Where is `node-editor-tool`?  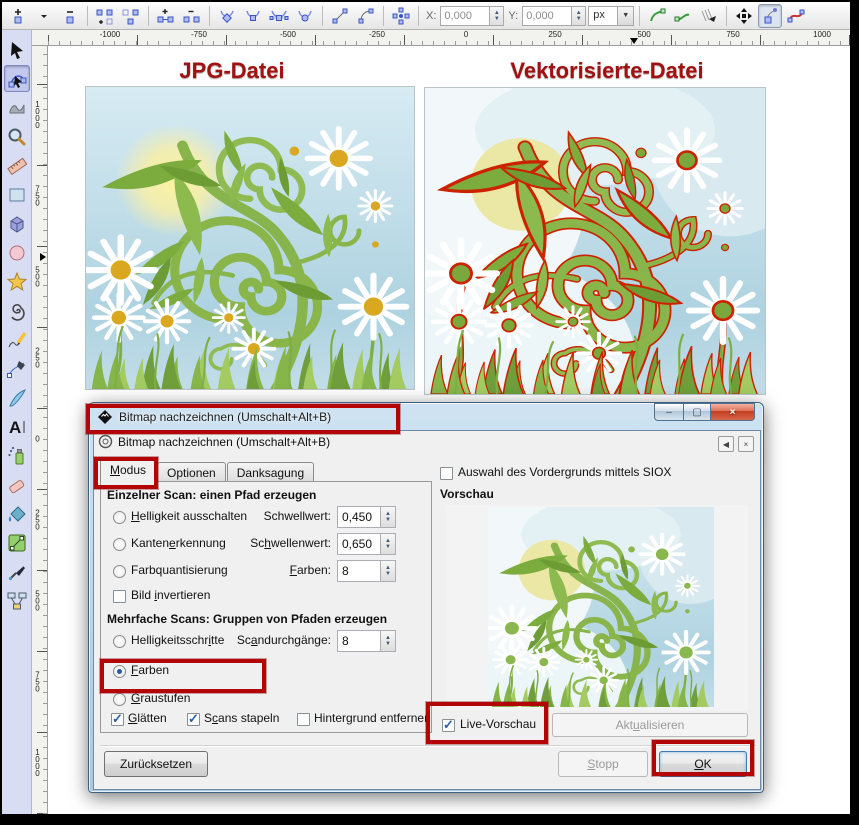
node-editor-tool is located at coordinates (16, 78).